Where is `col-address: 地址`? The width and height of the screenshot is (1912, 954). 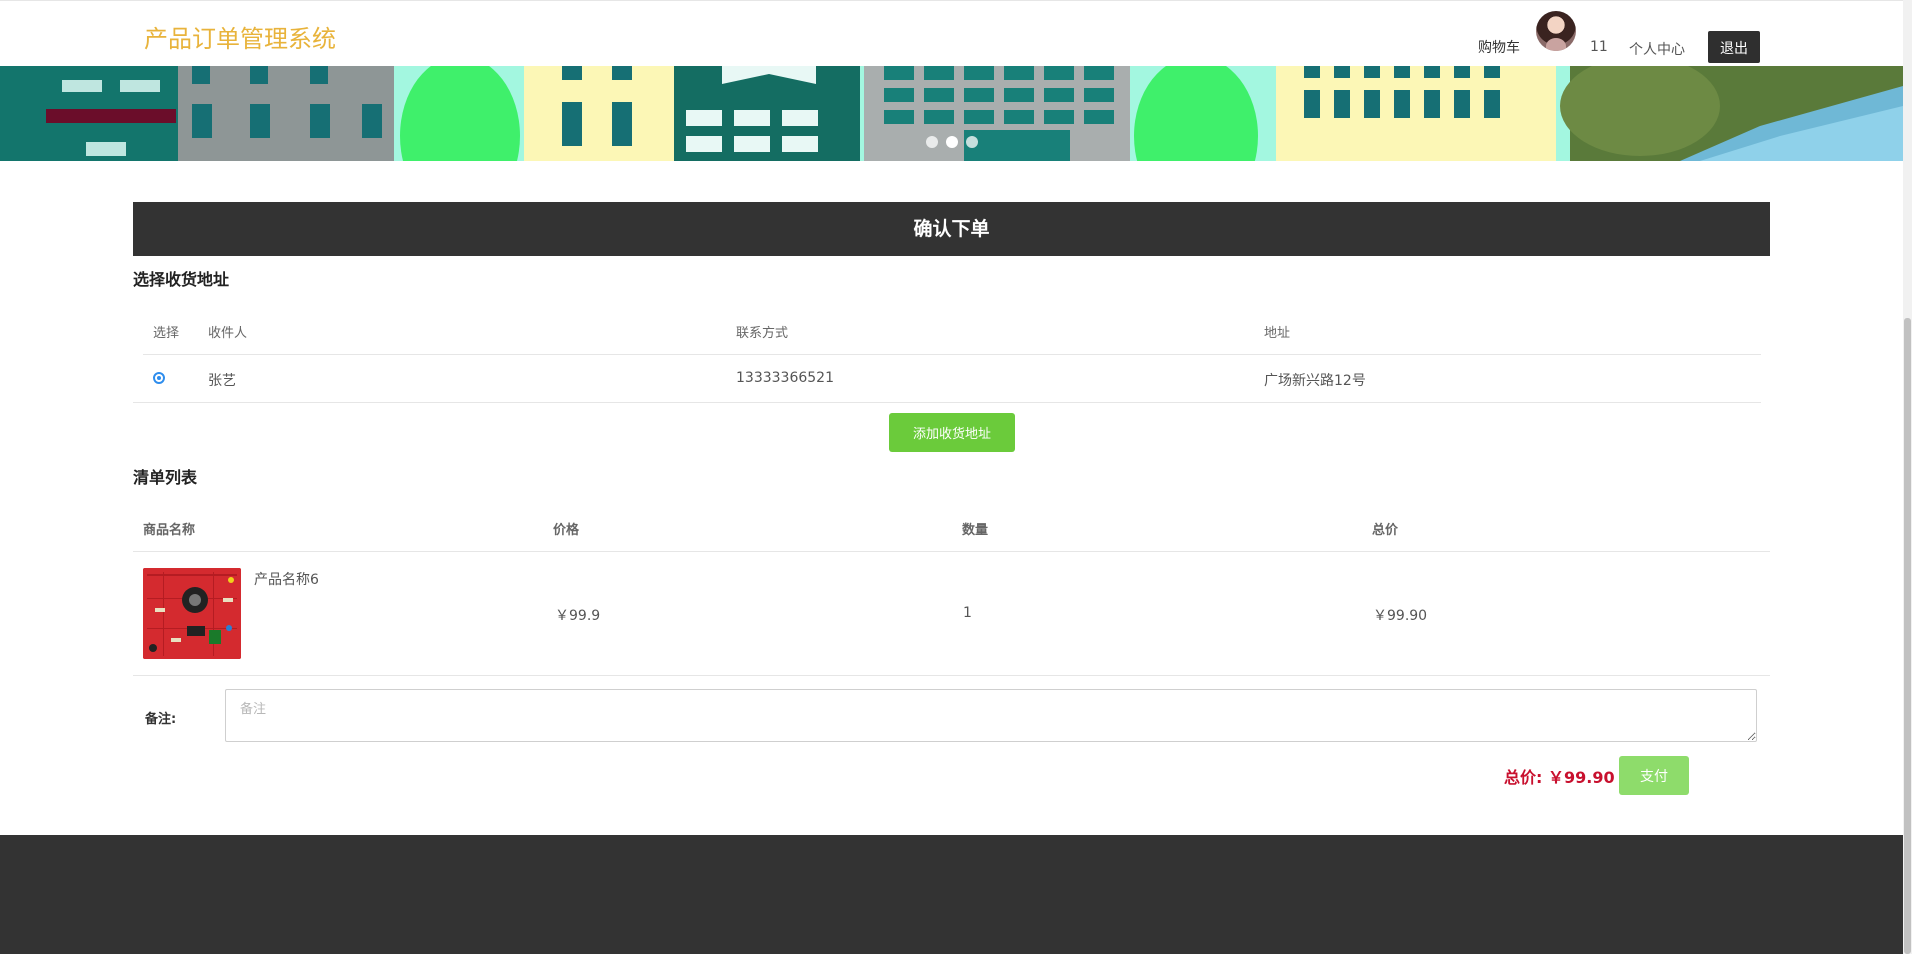 col-address: 地址 is located at coordinates (1277, 333).